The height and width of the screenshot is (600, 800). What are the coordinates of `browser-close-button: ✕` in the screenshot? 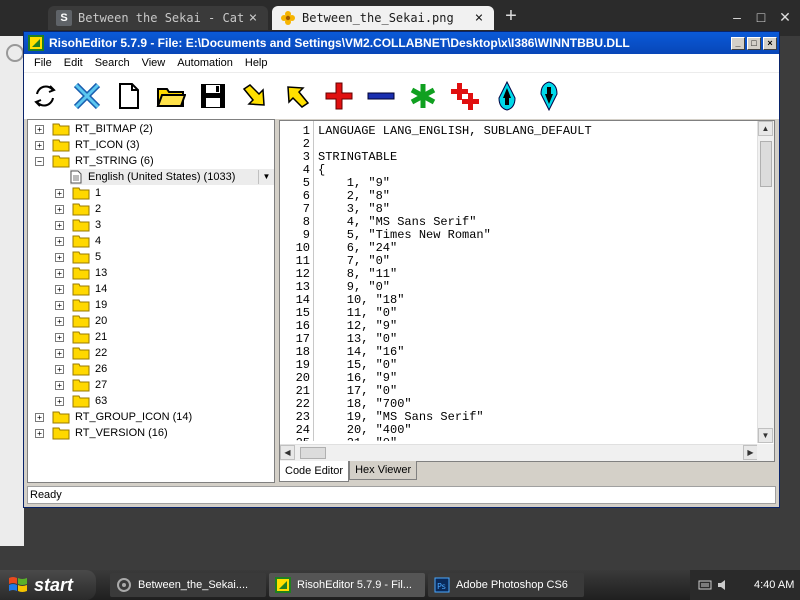 It's located at (785, 17).